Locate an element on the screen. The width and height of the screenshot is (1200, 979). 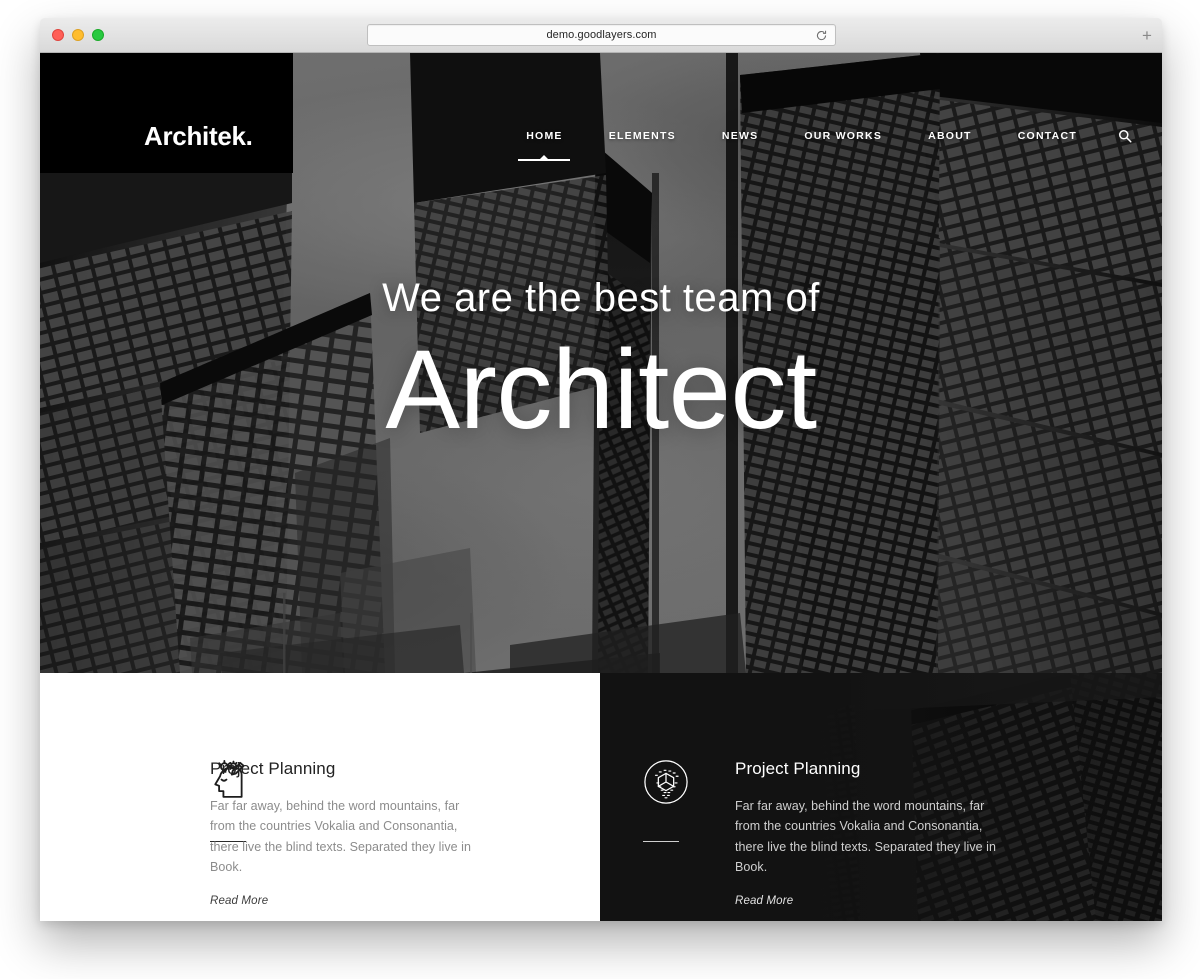
window-controls is located at coordinates (78, 35).